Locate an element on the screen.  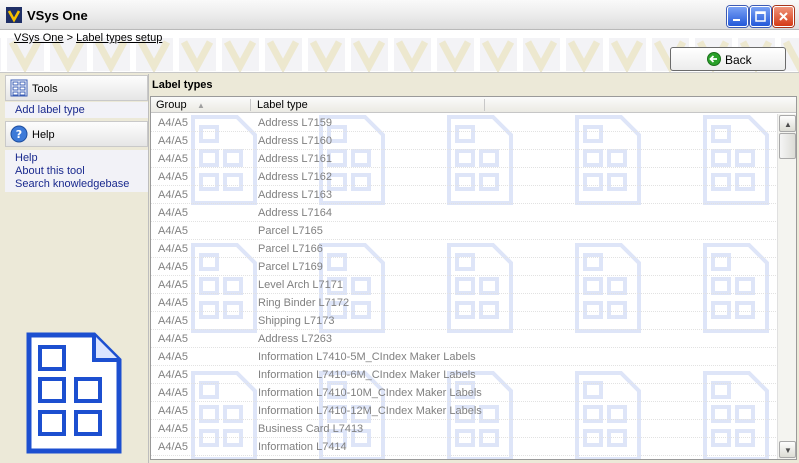
minimize-icon is located at coordinates (736, 20).